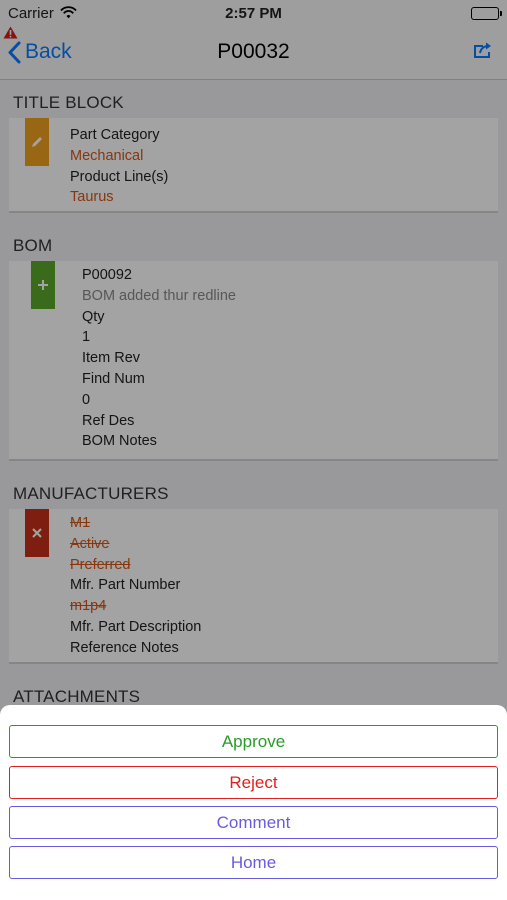  What do you see at coordinates (253, 782) in the screenshot?
I see `reject-button: Reject` at bounding box center [253, 782].